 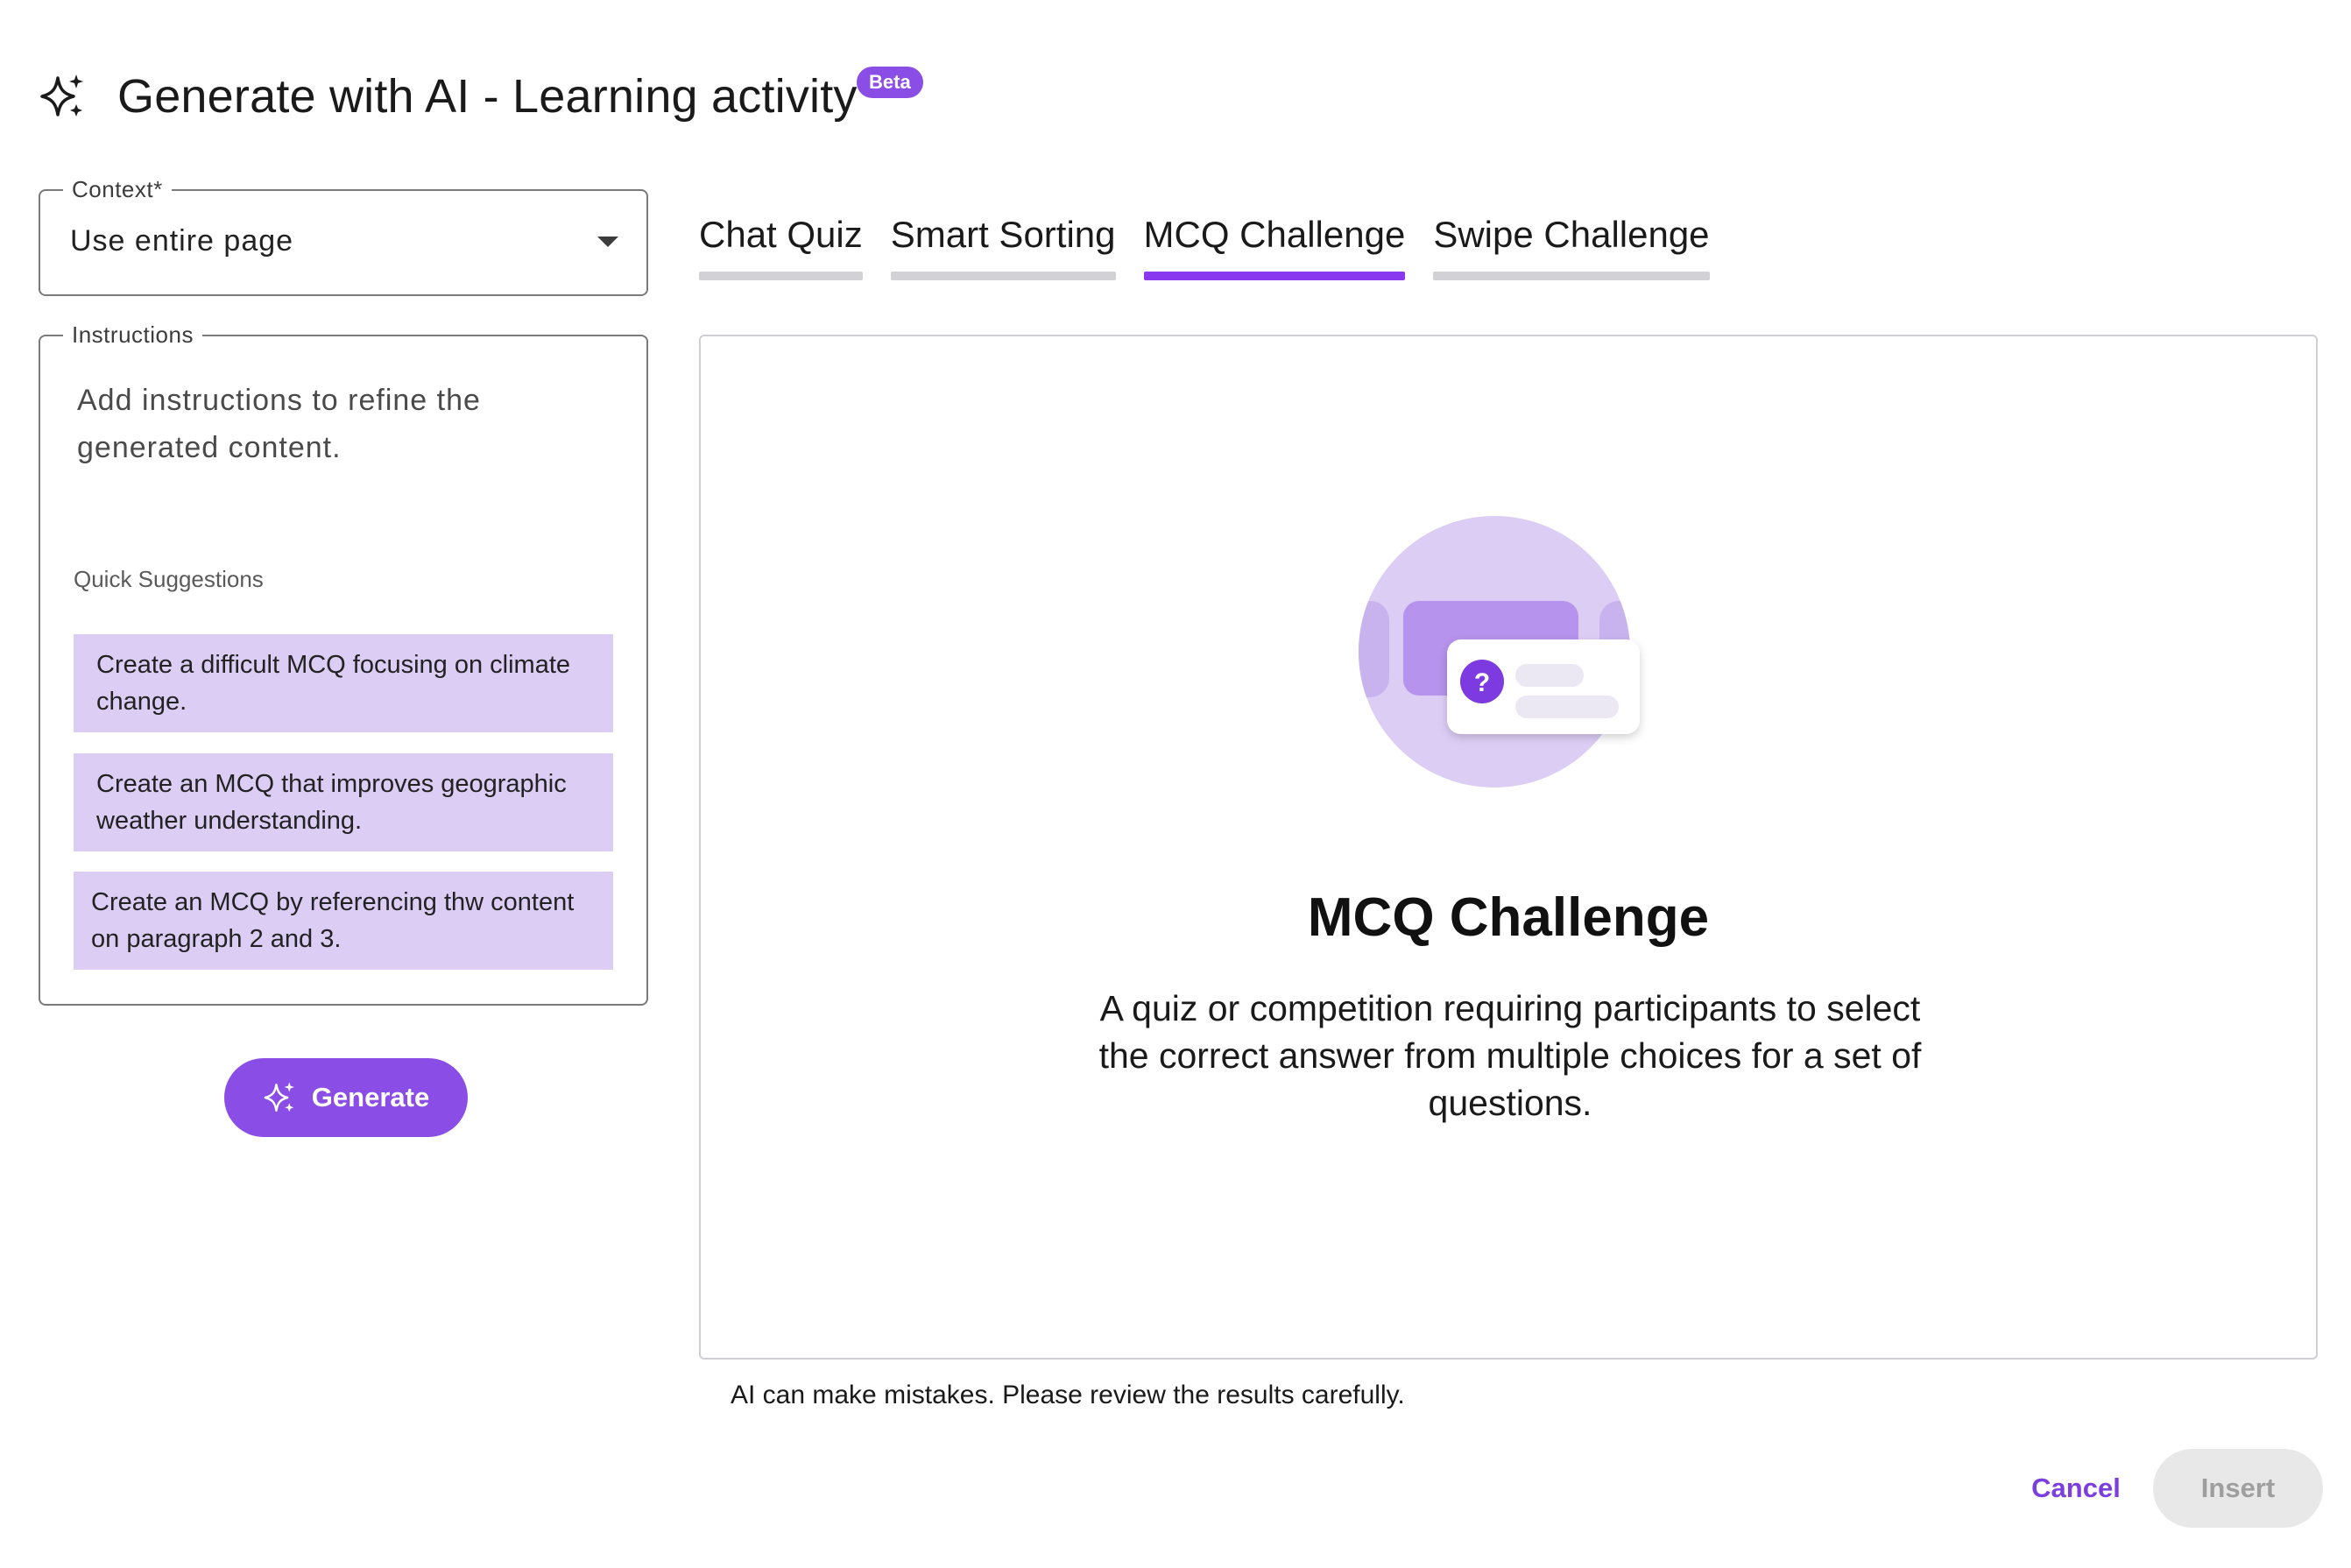 I want to click on tab-chat-quiz: Chat Quiz, so click(x=781, y=247).